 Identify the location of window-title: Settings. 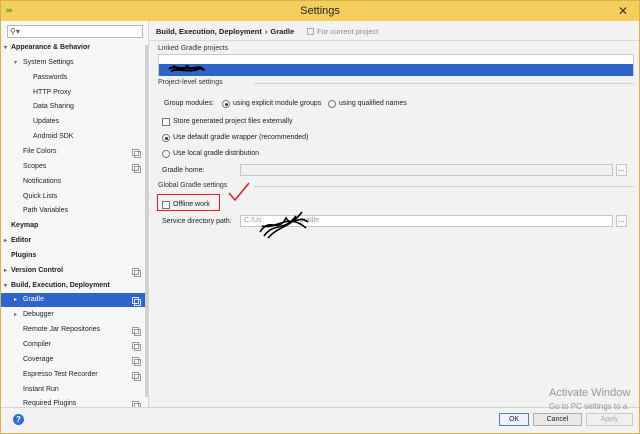
(320, 11).